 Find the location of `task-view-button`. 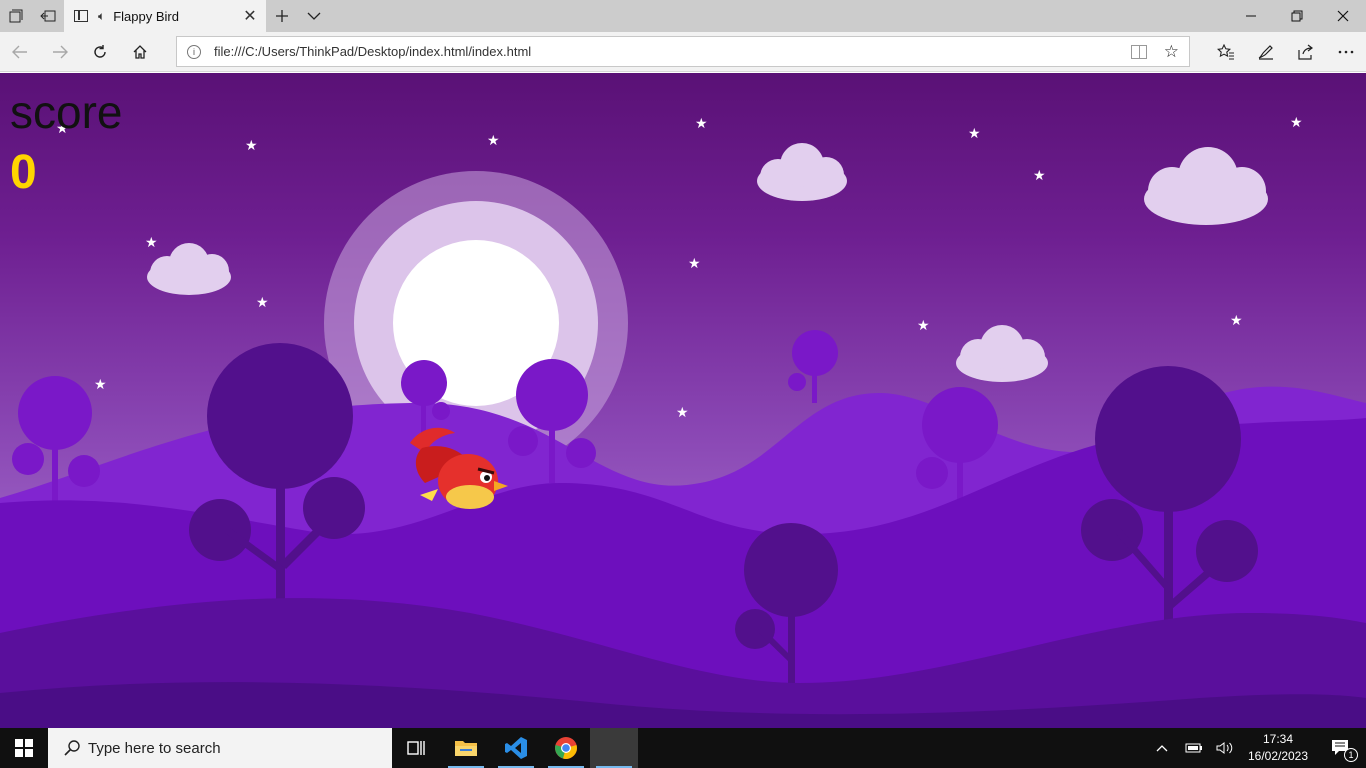

task-view-button is located at coordinates (416, 748).